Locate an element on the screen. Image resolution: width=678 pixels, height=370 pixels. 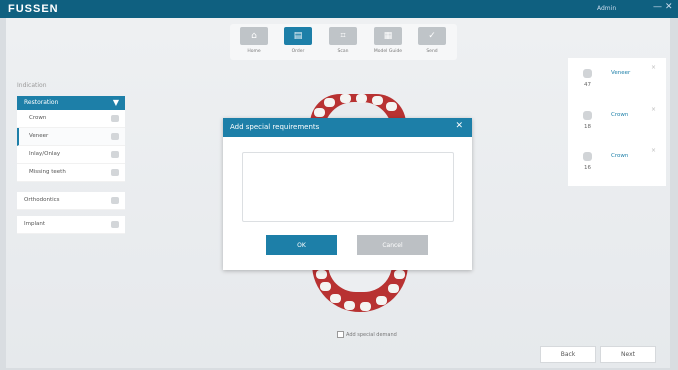
dialog-title: Add special requirements is located at coordinates (275, 127).